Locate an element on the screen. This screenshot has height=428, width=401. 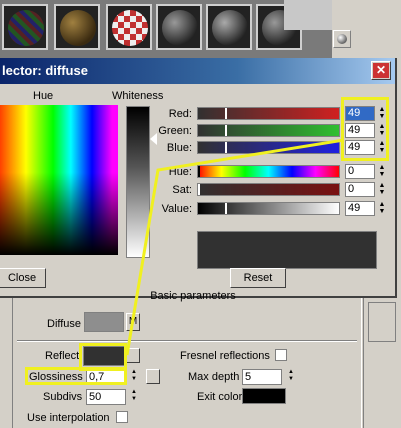
red-label: Red: is located at coordinates (180, 114).